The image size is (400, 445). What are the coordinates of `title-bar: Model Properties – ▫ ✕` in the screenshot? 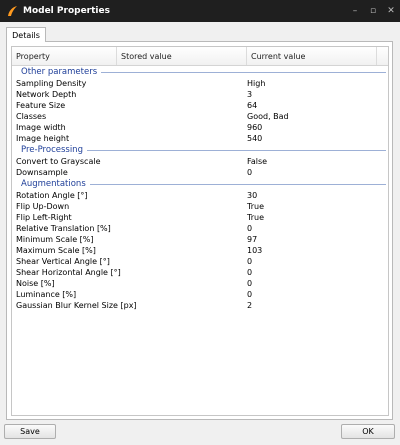 It's located at (200, 11).